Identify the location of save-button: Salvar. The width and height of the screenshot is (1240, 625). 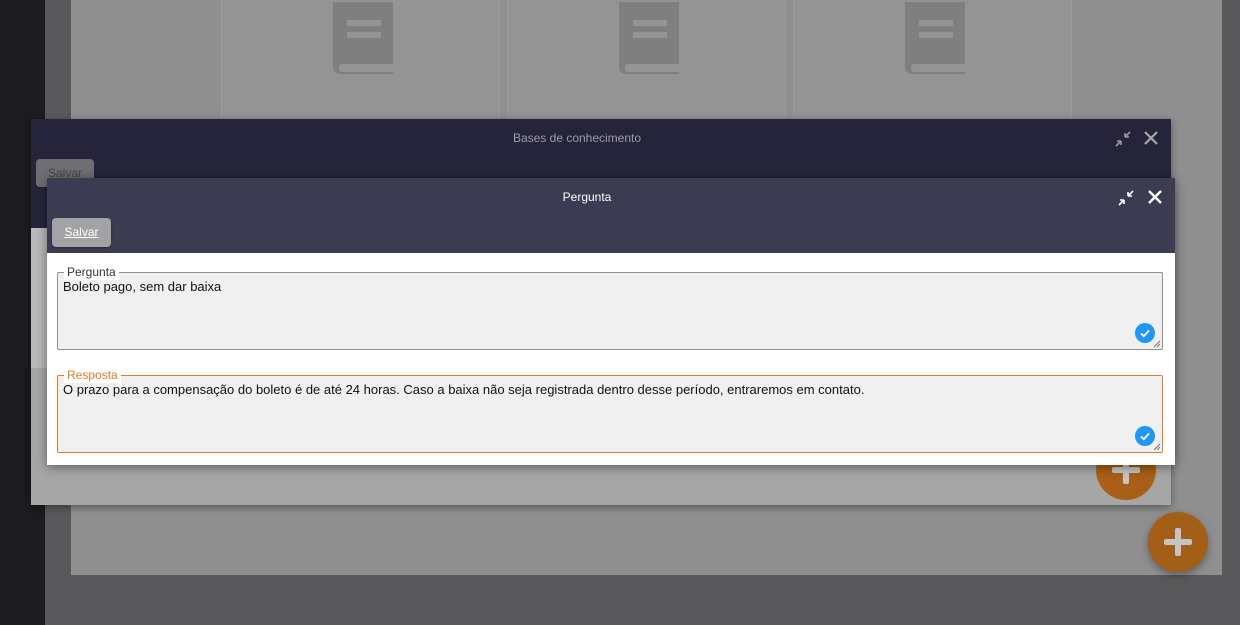
(81, 232).